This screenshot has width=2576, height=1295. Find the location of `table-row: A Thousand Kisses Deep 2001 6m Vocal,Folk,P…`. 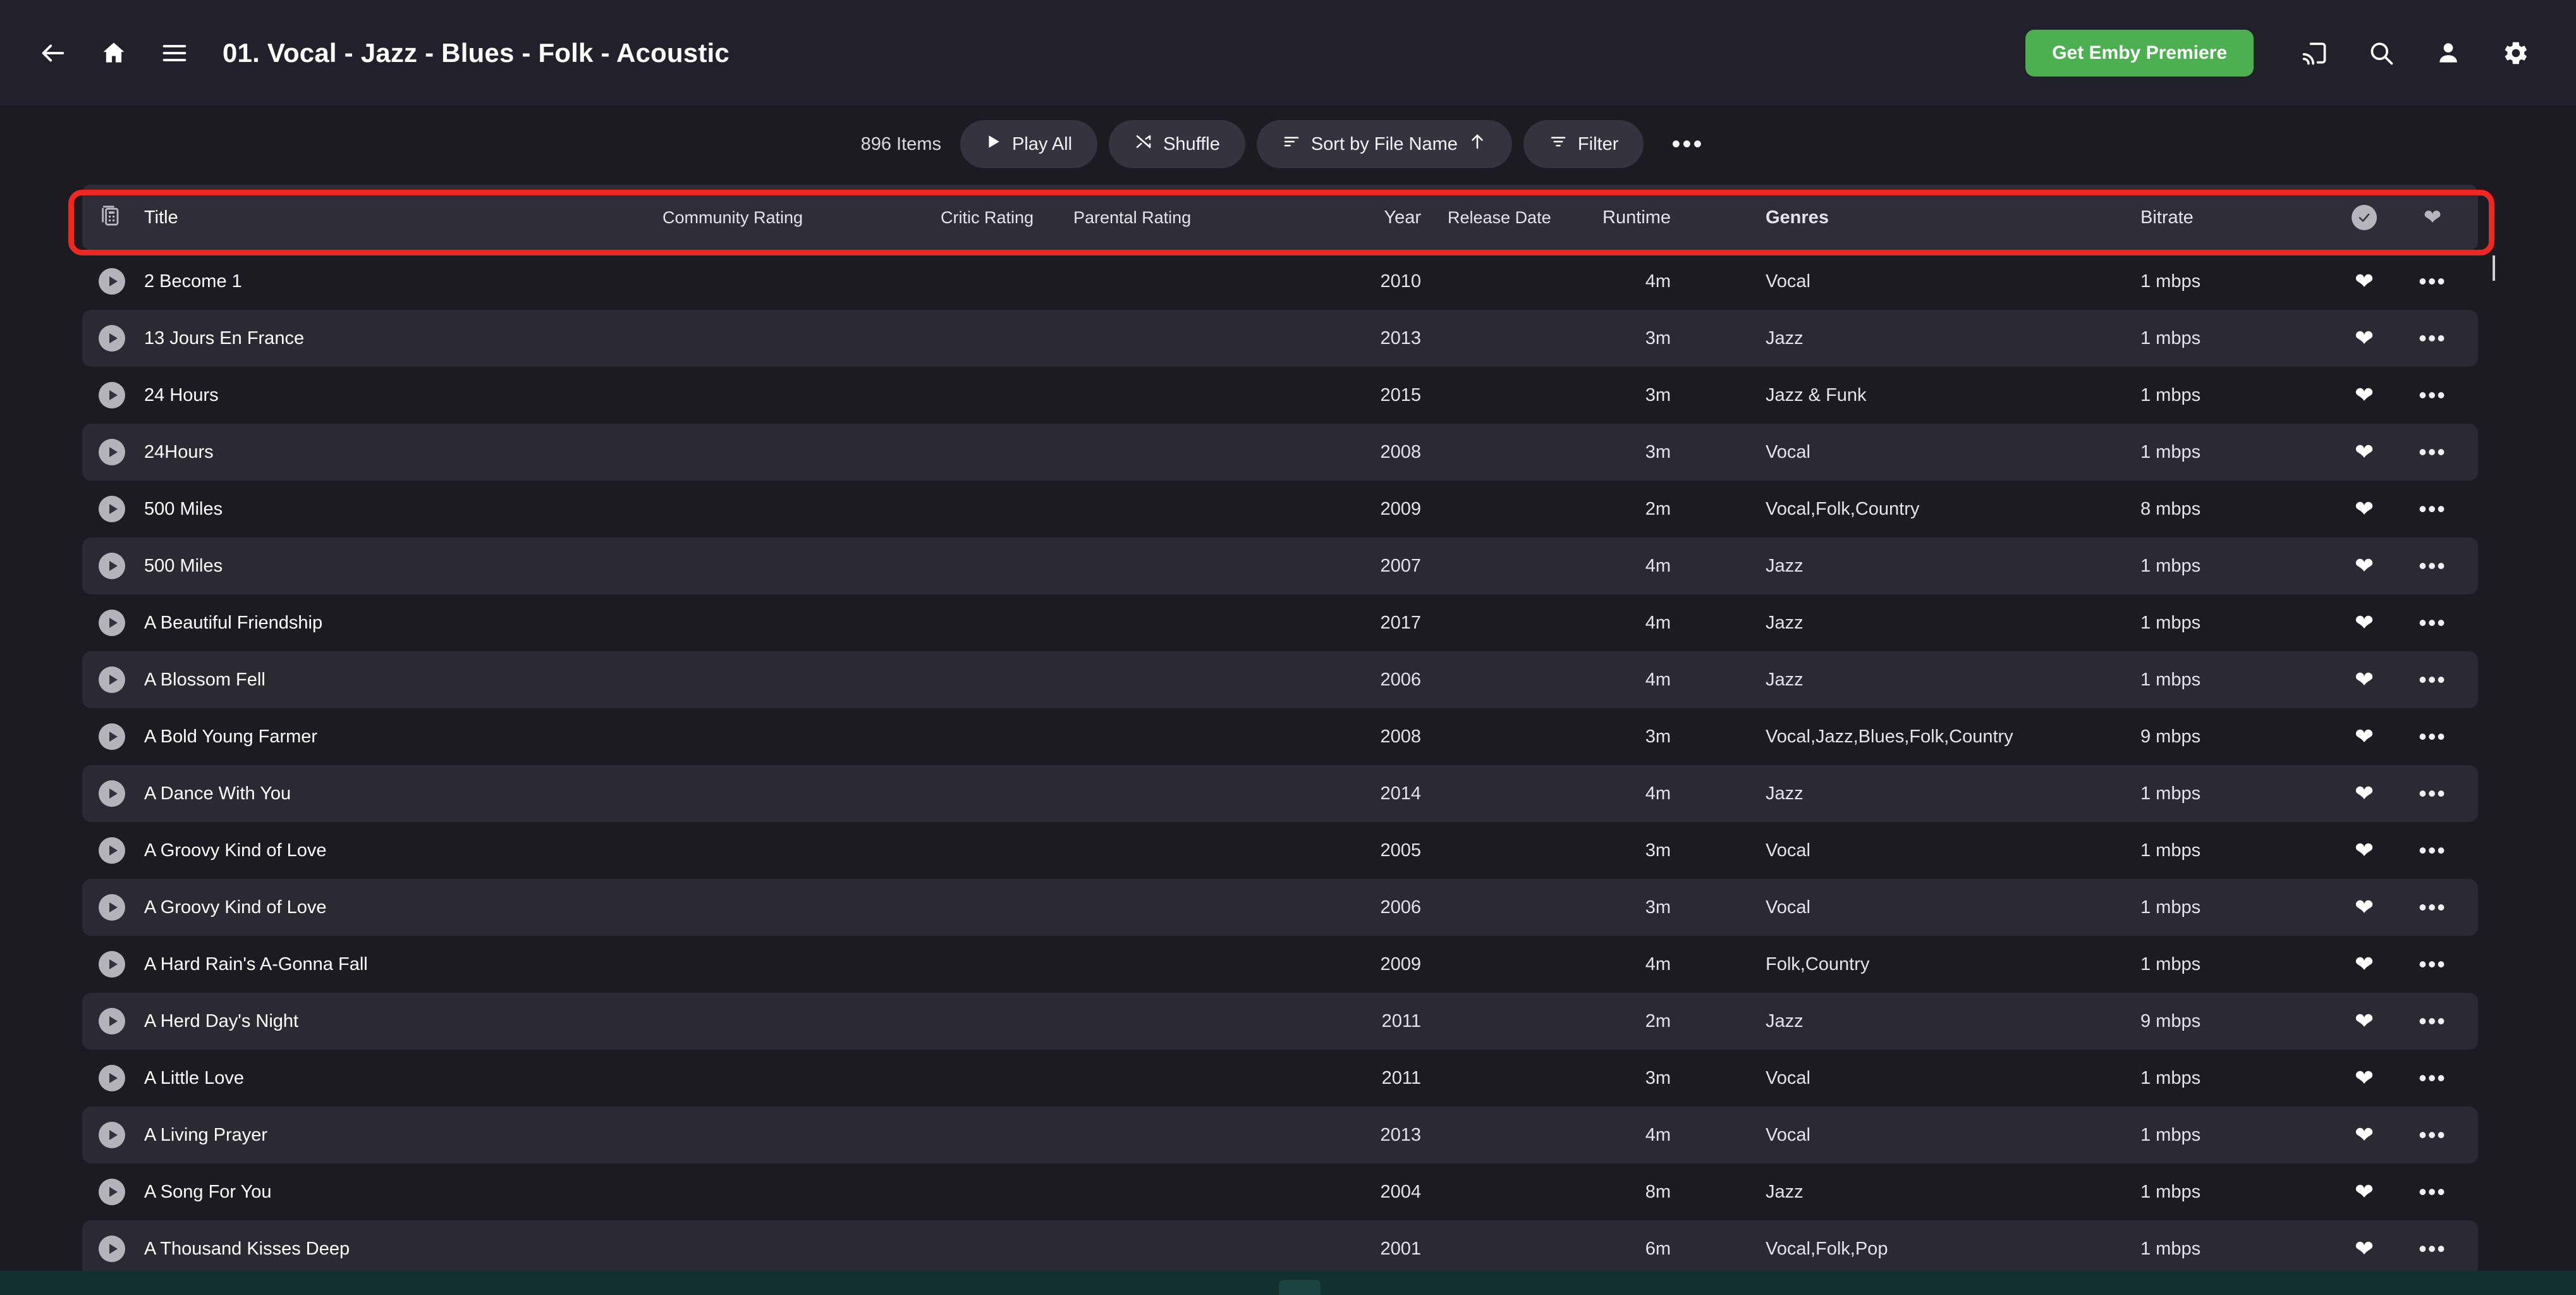

table-row: A Thousand Kisses Deep 2001 6m Vocal,Folk,P… is located at coordinates (1280, 1248).